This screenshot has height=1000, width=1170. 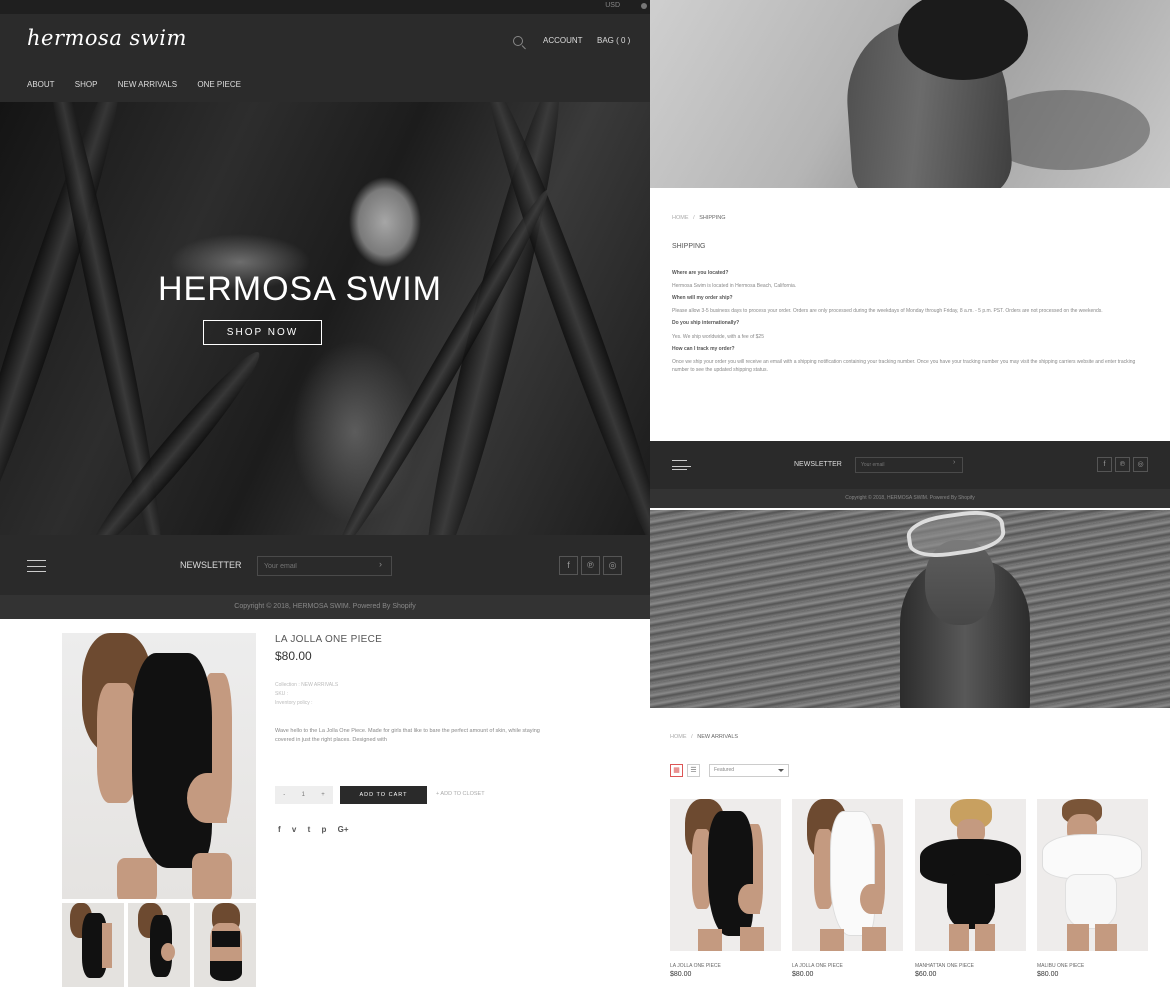 What do you see at coordinates (563, 40) in the screenshot?
I see `account-link: ACCOUNT` at bounding box center [563, 40].